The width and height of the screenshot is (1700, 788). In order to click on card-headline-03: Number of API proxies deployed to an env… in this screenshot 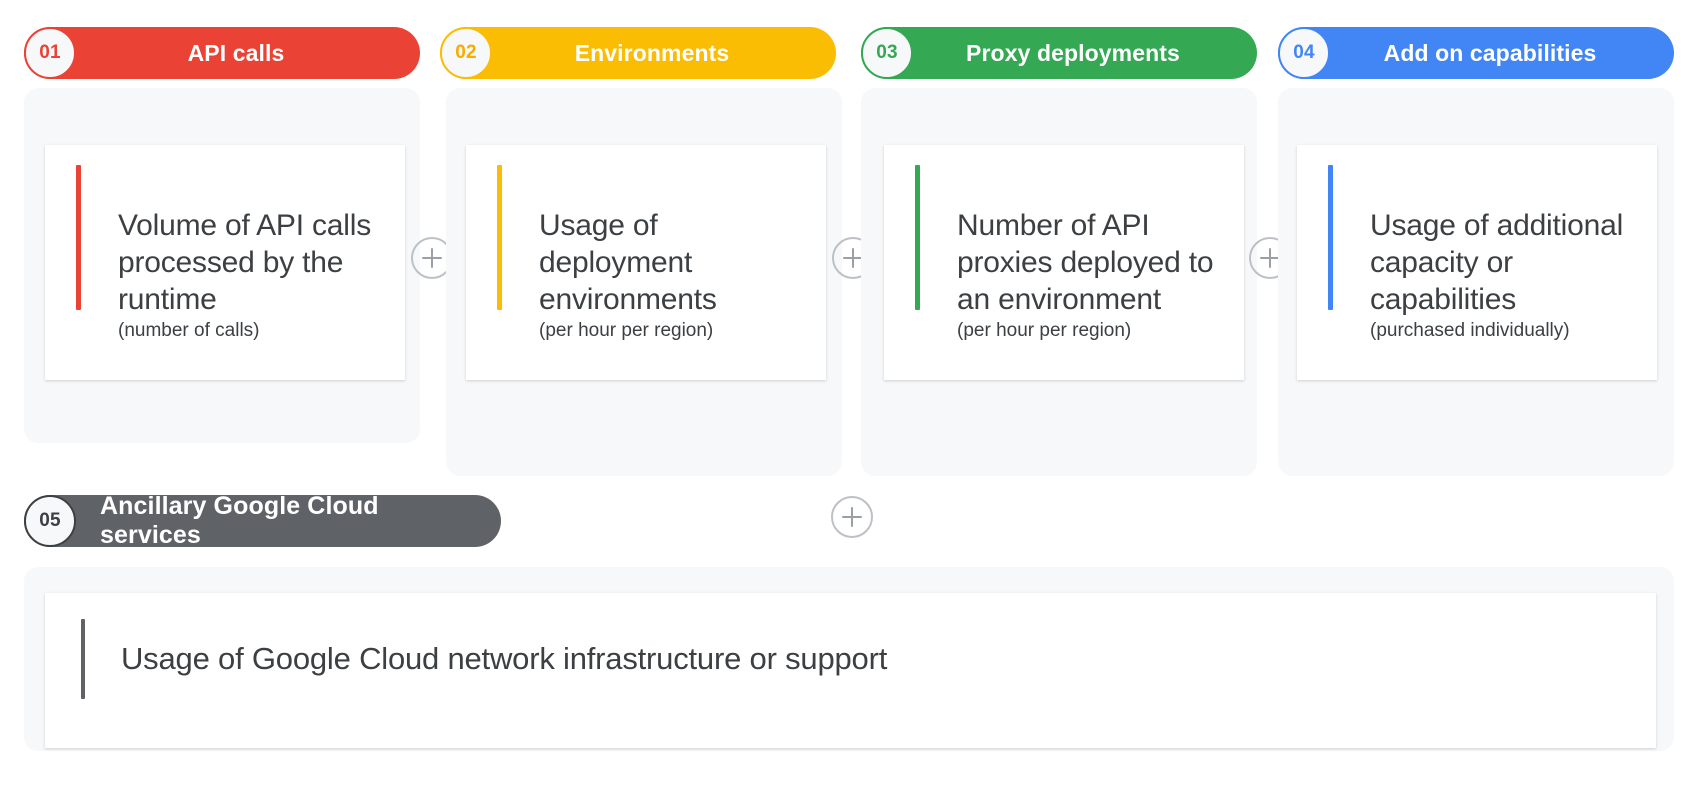, I will do `click(1094, 275)`.